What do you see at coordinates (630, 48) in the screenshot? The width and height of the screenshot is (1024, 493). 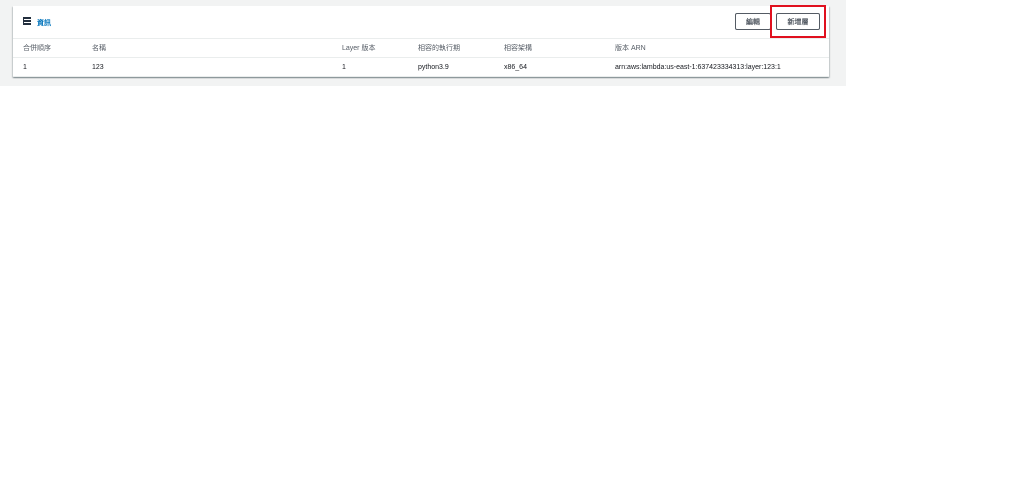 I see `column-header-version-arn: 版本 ARN` at bounding box center [630, 48].